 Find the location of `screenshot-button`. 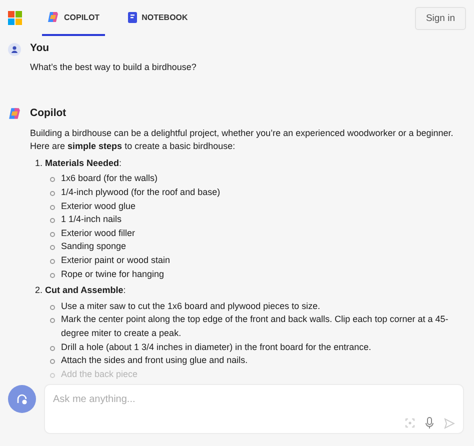

screenshot-button is located at coordinates (410, 423).